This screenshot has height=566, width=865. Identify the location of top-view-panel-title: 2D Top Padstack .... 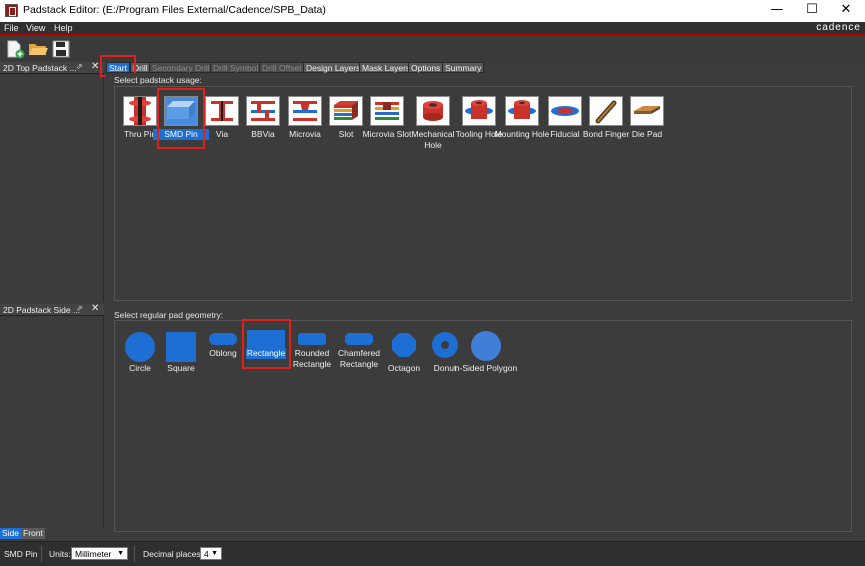
(40, 68).